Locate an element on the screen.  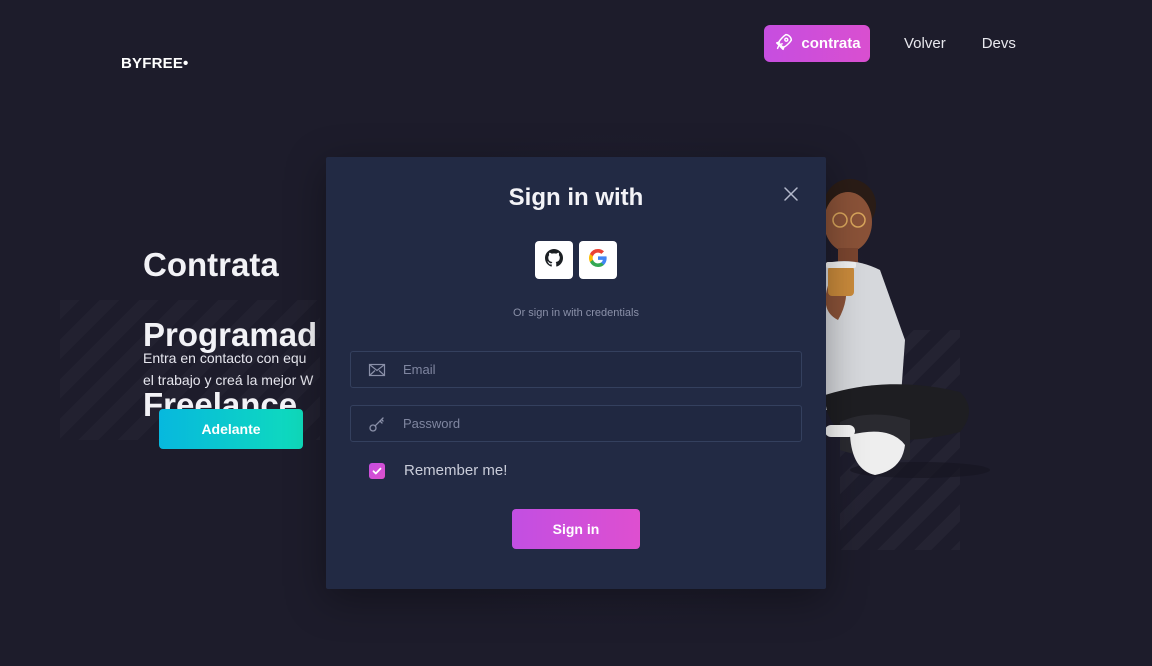
remember-me-label: Remember me! is located at coordinates (456, 470).